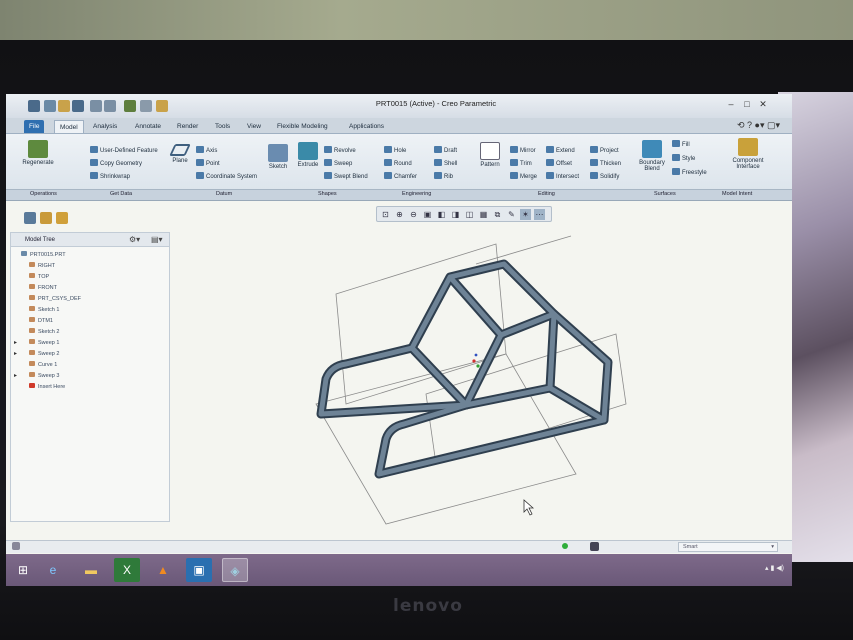  I want to click on new-icon, so click(50, 106).